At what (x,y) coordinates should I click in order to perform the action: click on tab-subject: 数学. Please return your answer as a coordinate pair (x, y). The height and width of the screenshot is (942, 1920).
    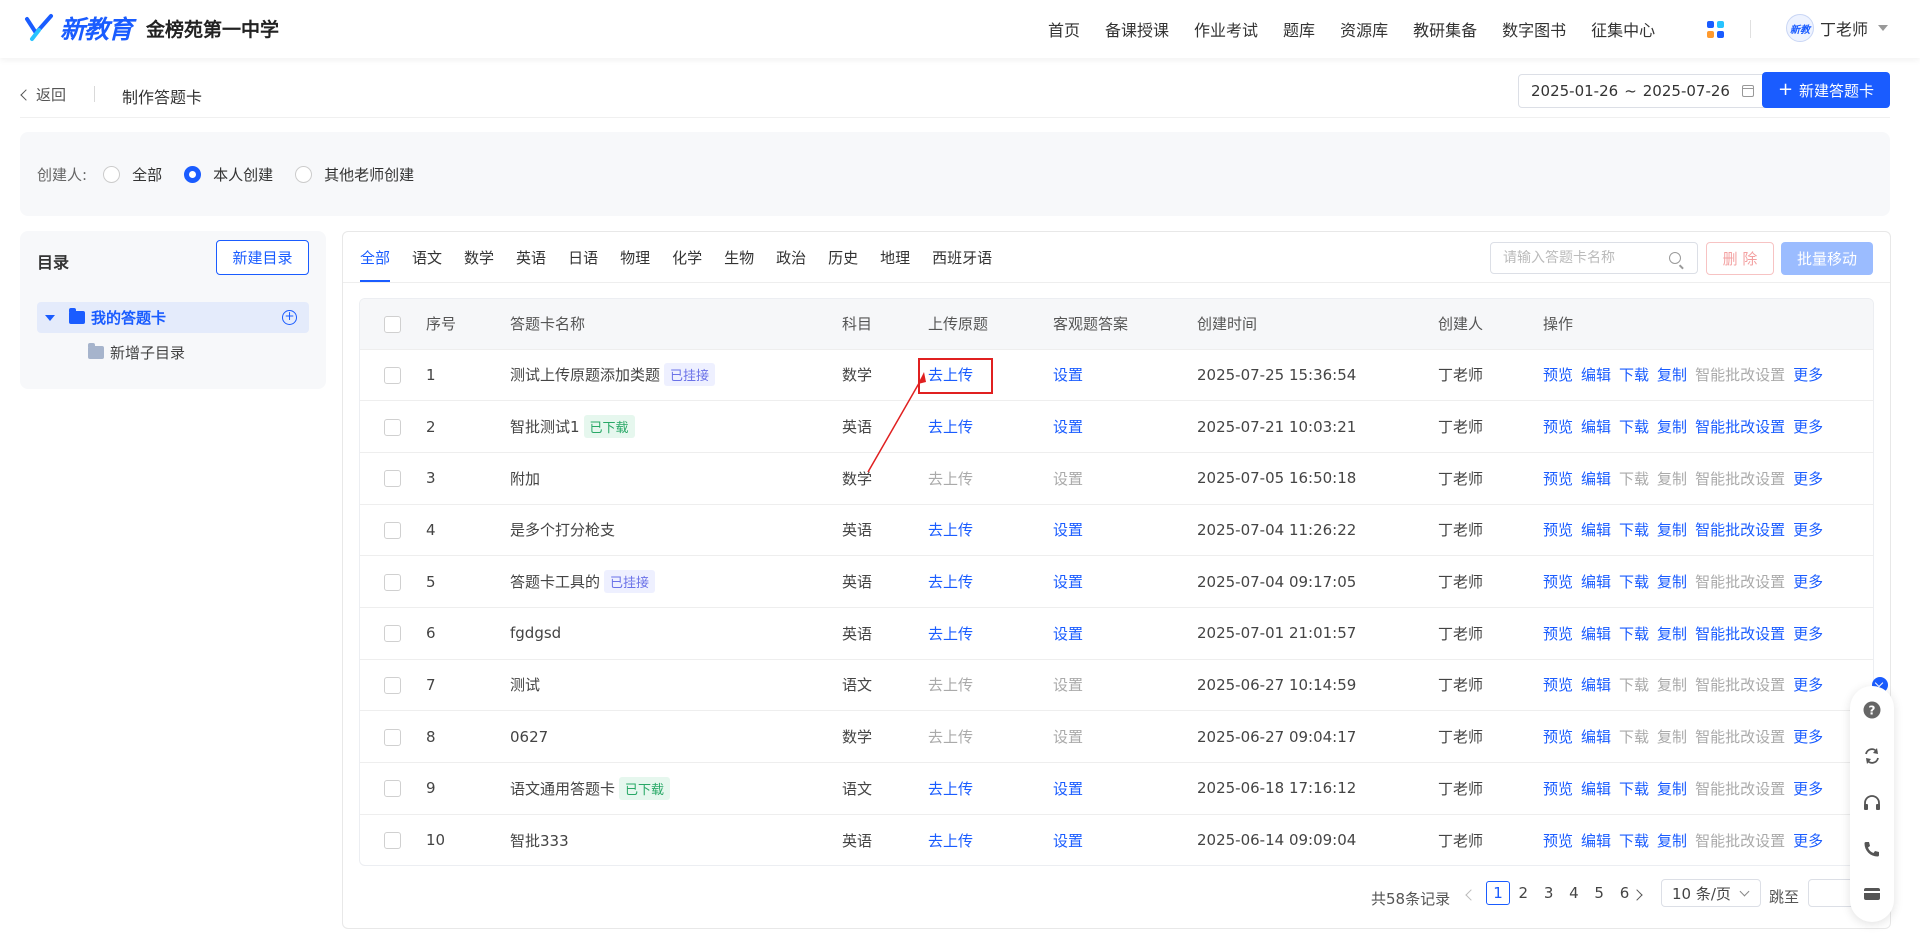
    Looking at the image, I should click on (479, 257).